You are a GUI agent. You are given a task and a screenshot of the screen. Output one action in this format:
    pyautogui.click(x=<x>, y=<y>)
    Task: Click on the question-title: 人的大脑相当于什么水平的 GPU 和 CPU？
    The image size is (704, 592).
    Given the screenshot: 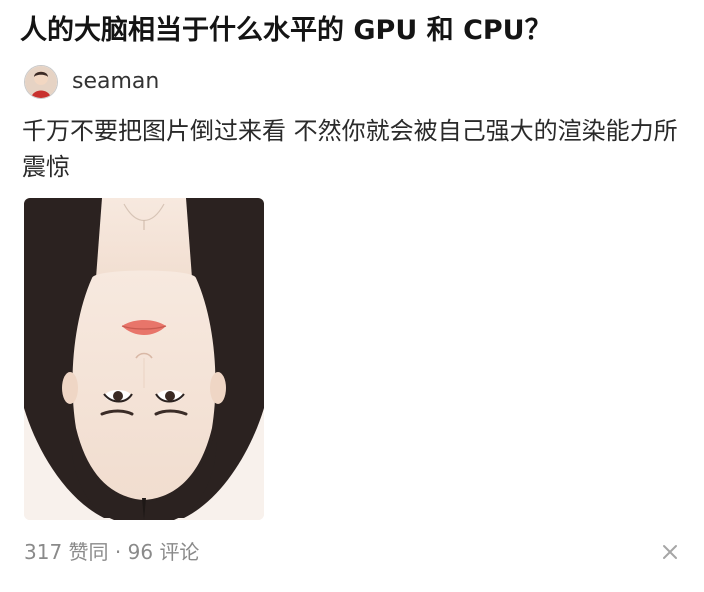 What is the action you would take?
    pyautogui.click(x=350, y=31)
    